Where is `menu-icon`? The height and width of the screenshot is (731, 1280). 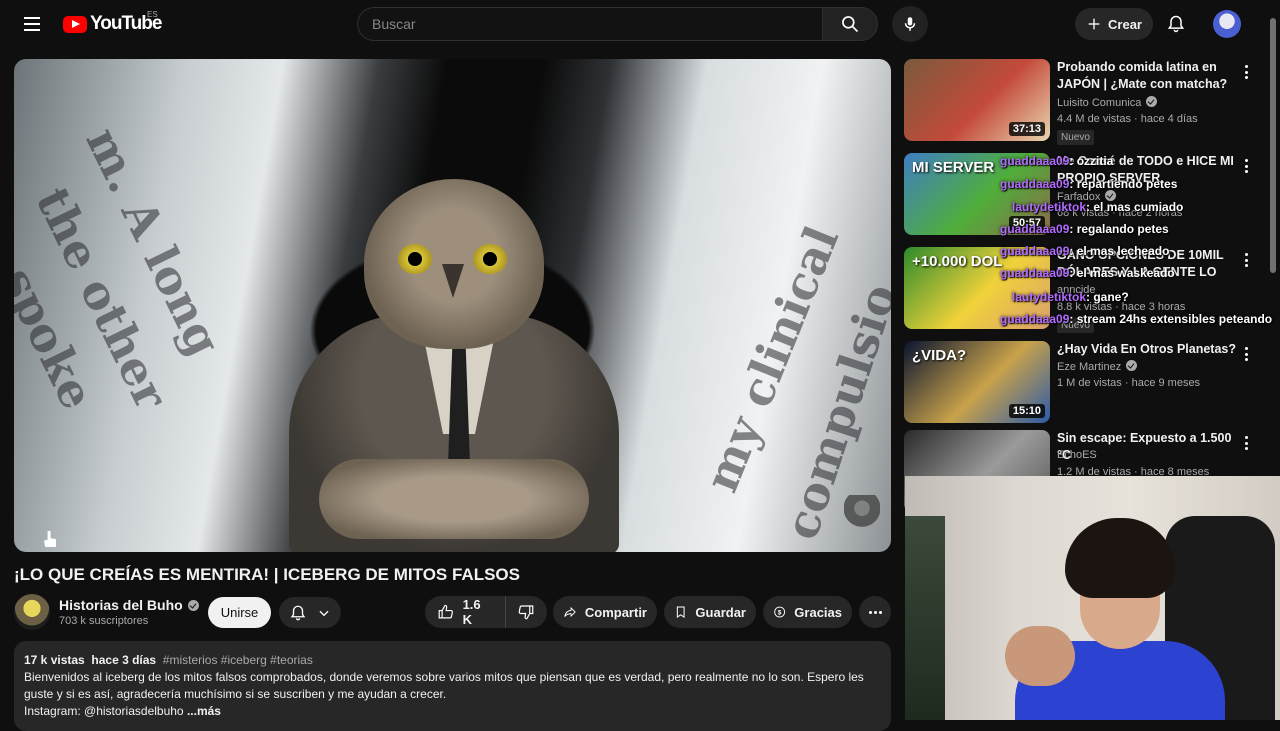 menu-icon is located at coordinates (32, 24).